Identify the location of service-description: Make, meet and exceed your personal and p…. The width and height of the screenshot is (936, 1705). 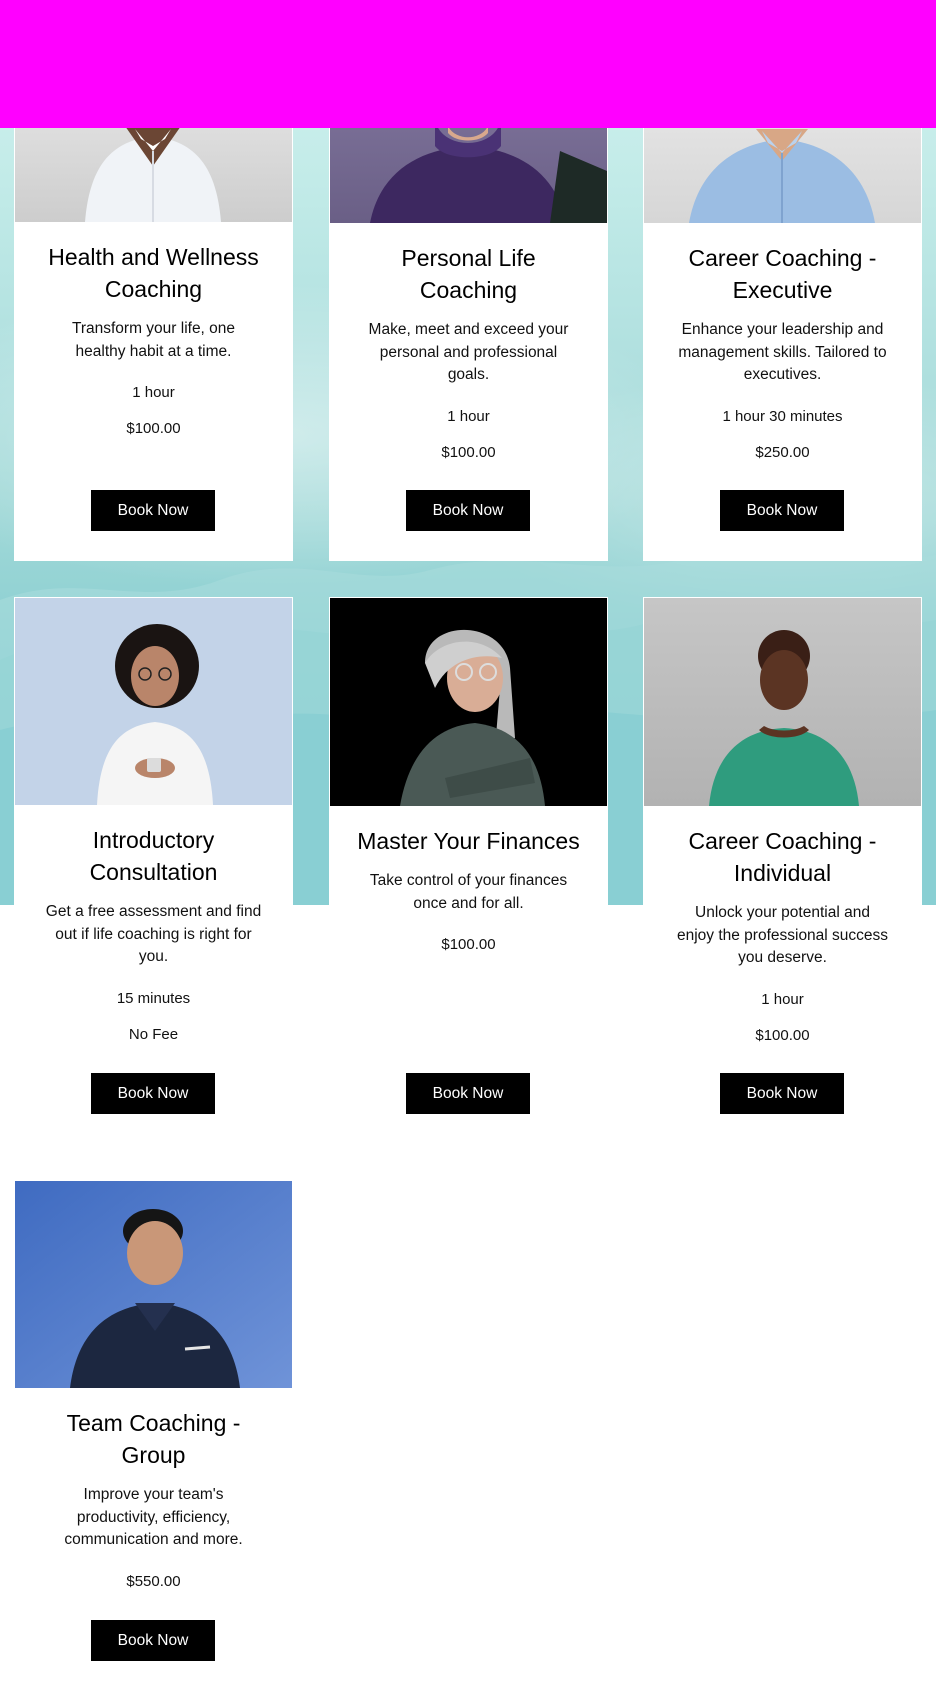
(468, 352).